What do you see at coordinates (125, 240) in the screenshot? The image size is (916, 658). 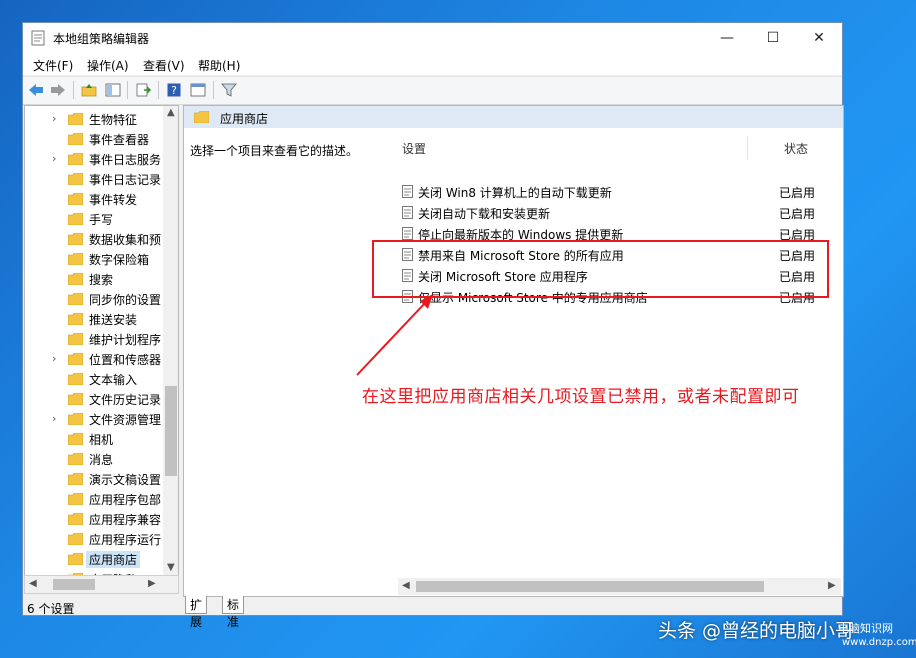 I see `tree-item-label: 数据收集和预` at bounding box center [125, 240].